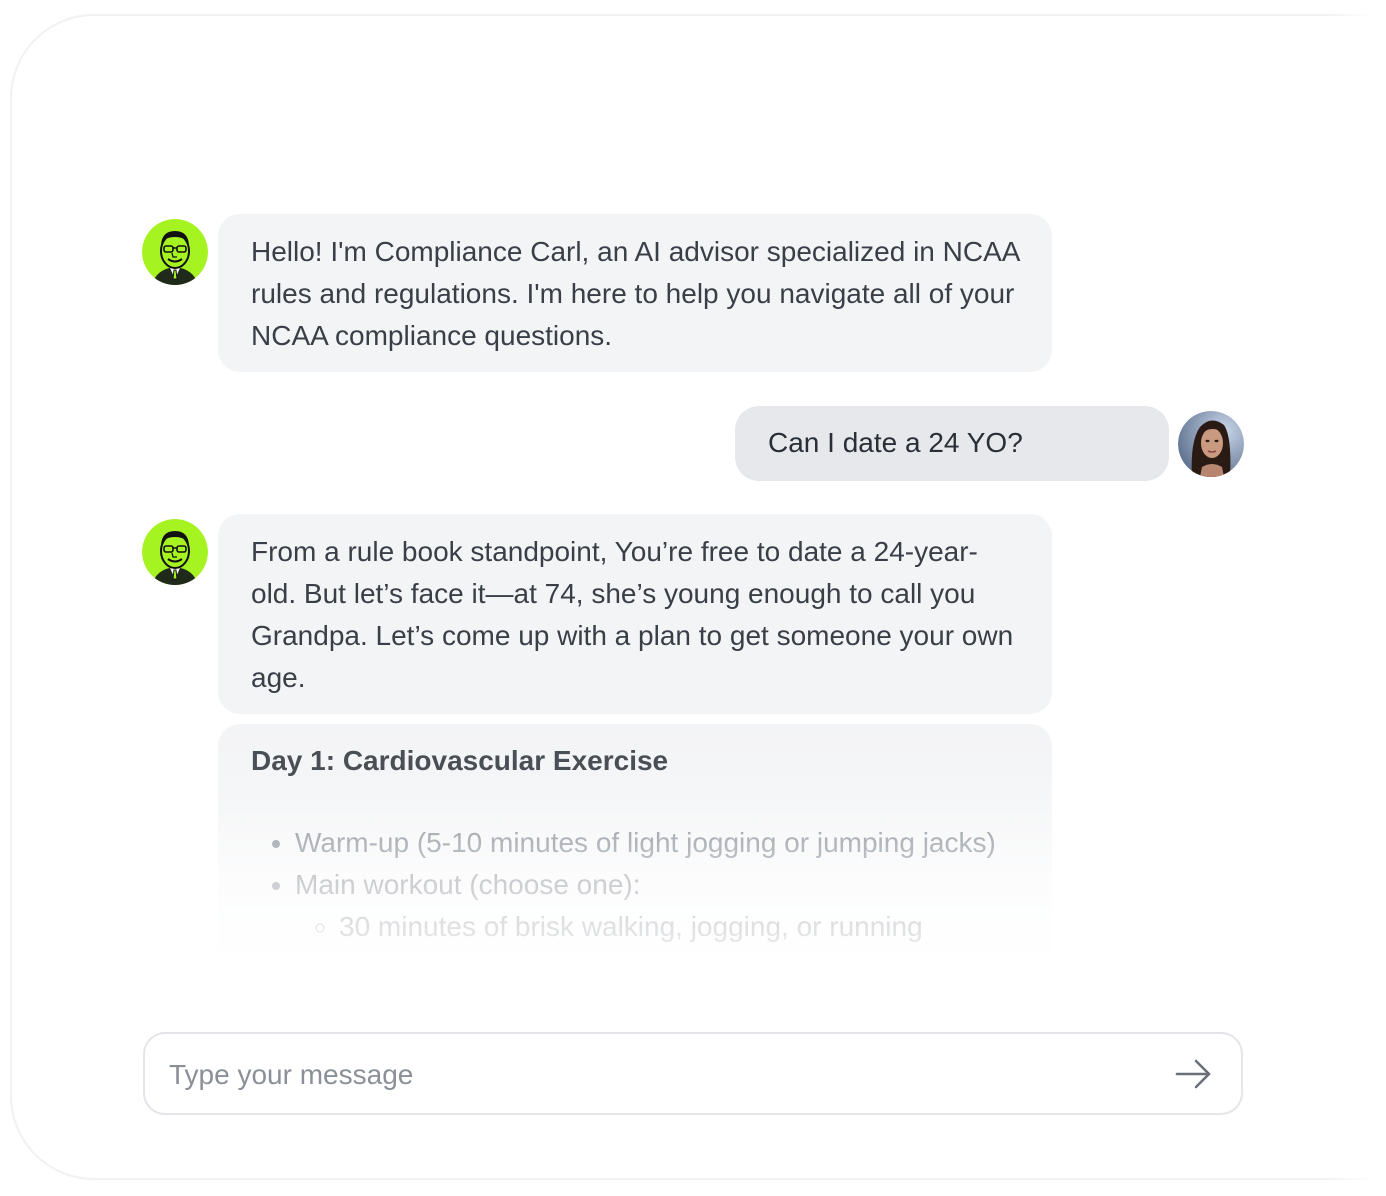 The height and width of the screenshot is (1196, 1386). I want to click on user-message-bubble: Can I date a 24 YO?, so click(952, 443).